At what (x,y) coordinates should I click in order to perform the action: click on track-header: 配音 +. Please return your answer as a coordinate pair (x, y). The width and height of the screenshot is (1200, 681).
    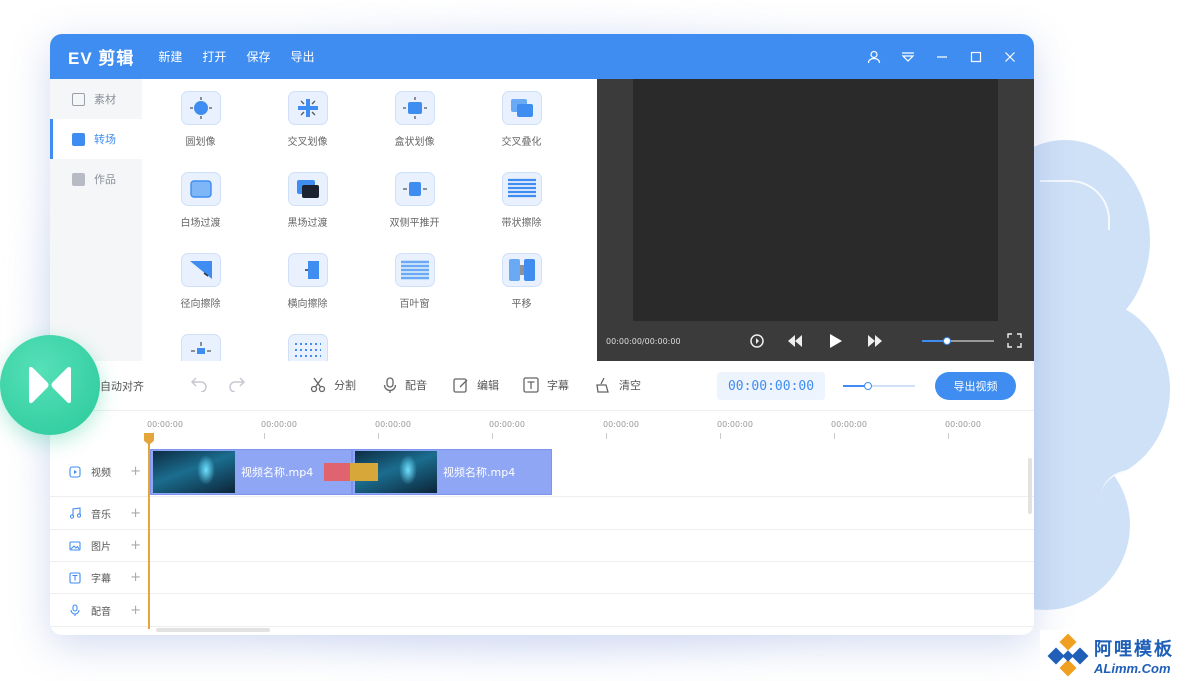
    Looking at the image, I should click on (97, 610).